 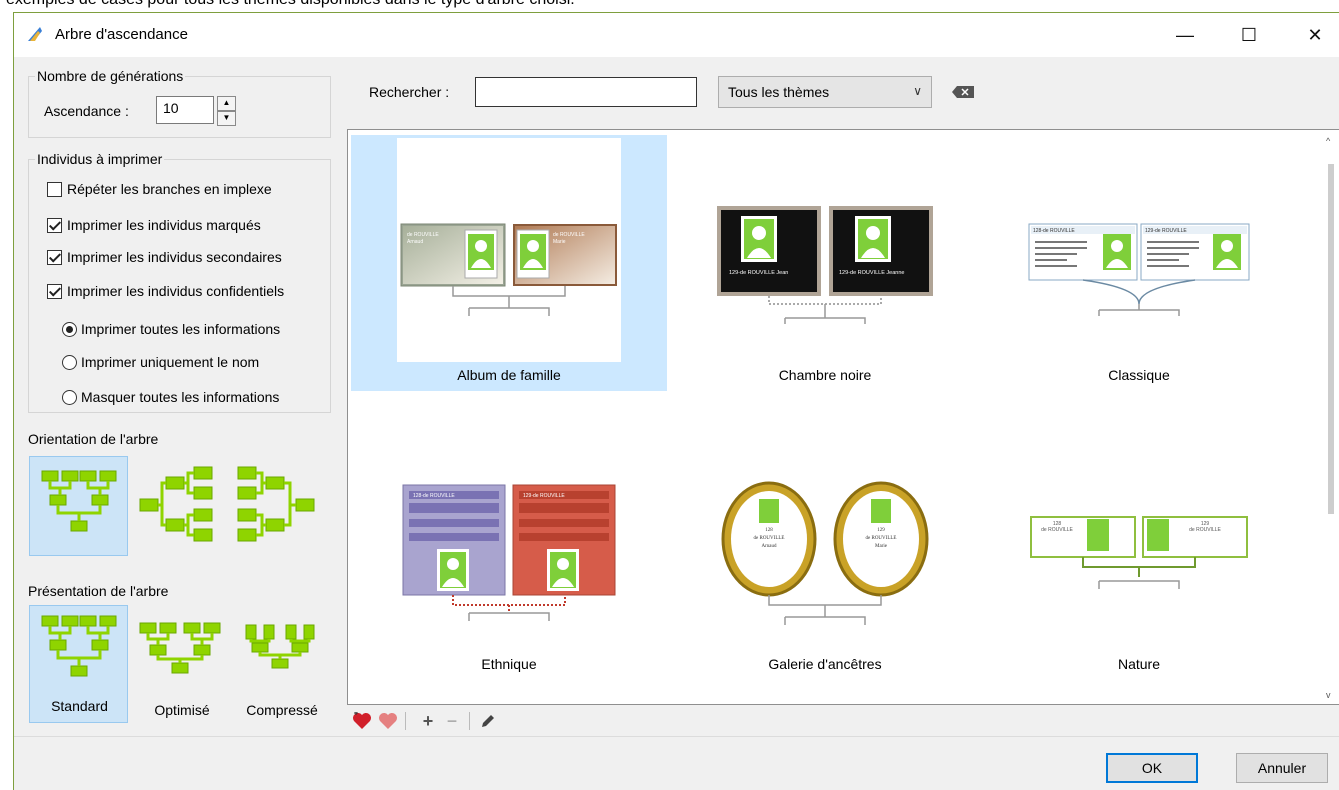 What do you see at coordinates (871, 273) in the screenshot?
I see `chambre-right-text: 129-de ROUVILLE Jeanne` at bounding box center [871, 273].